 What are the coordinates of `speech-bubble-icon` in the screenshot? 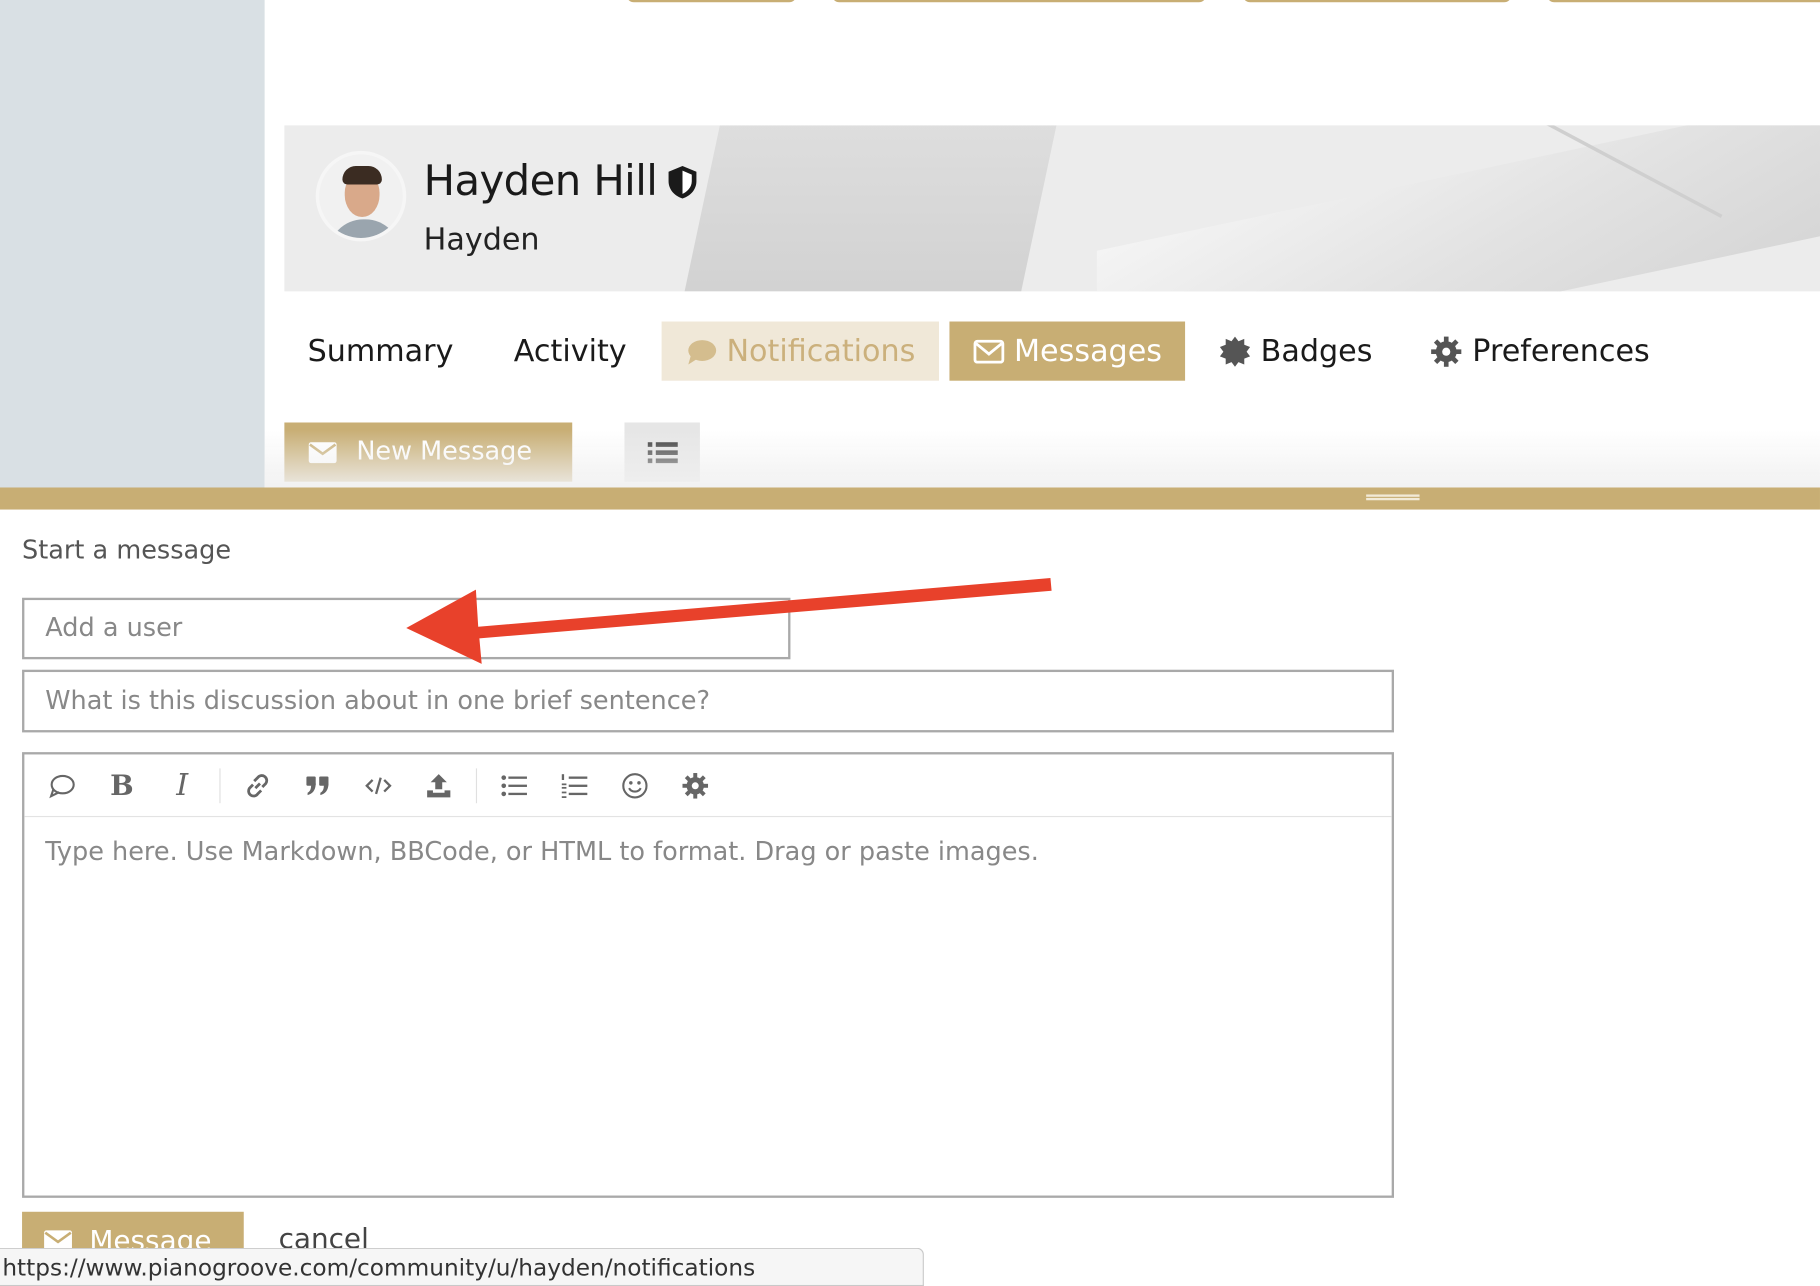 It's located at (702, 351).